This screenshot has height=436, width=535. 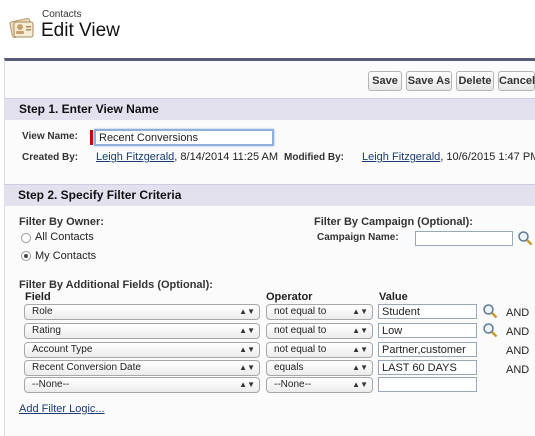 What do you see at coordinates (393, 222) in the screenshot?
I see `filter-by-campaign-label: Filter By Campaign (Optional):` at bounding box center [393, 222].